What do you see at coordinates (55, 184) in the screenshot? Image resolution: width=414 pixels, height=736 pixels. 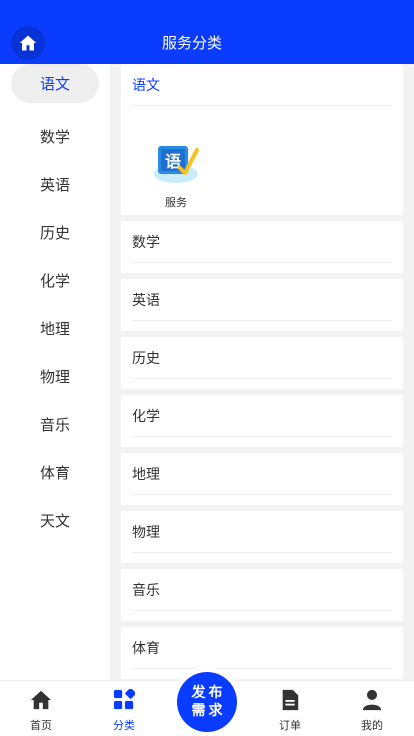 I see `sidebar-item-english: 英语` at bounding box center [55, 184].